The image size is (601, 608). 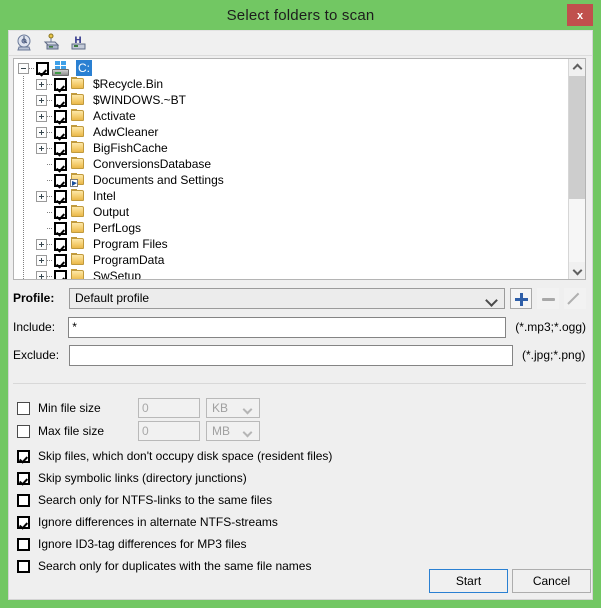 I want to click on tree-label: PerfLogs, so click(x=117, y=228).